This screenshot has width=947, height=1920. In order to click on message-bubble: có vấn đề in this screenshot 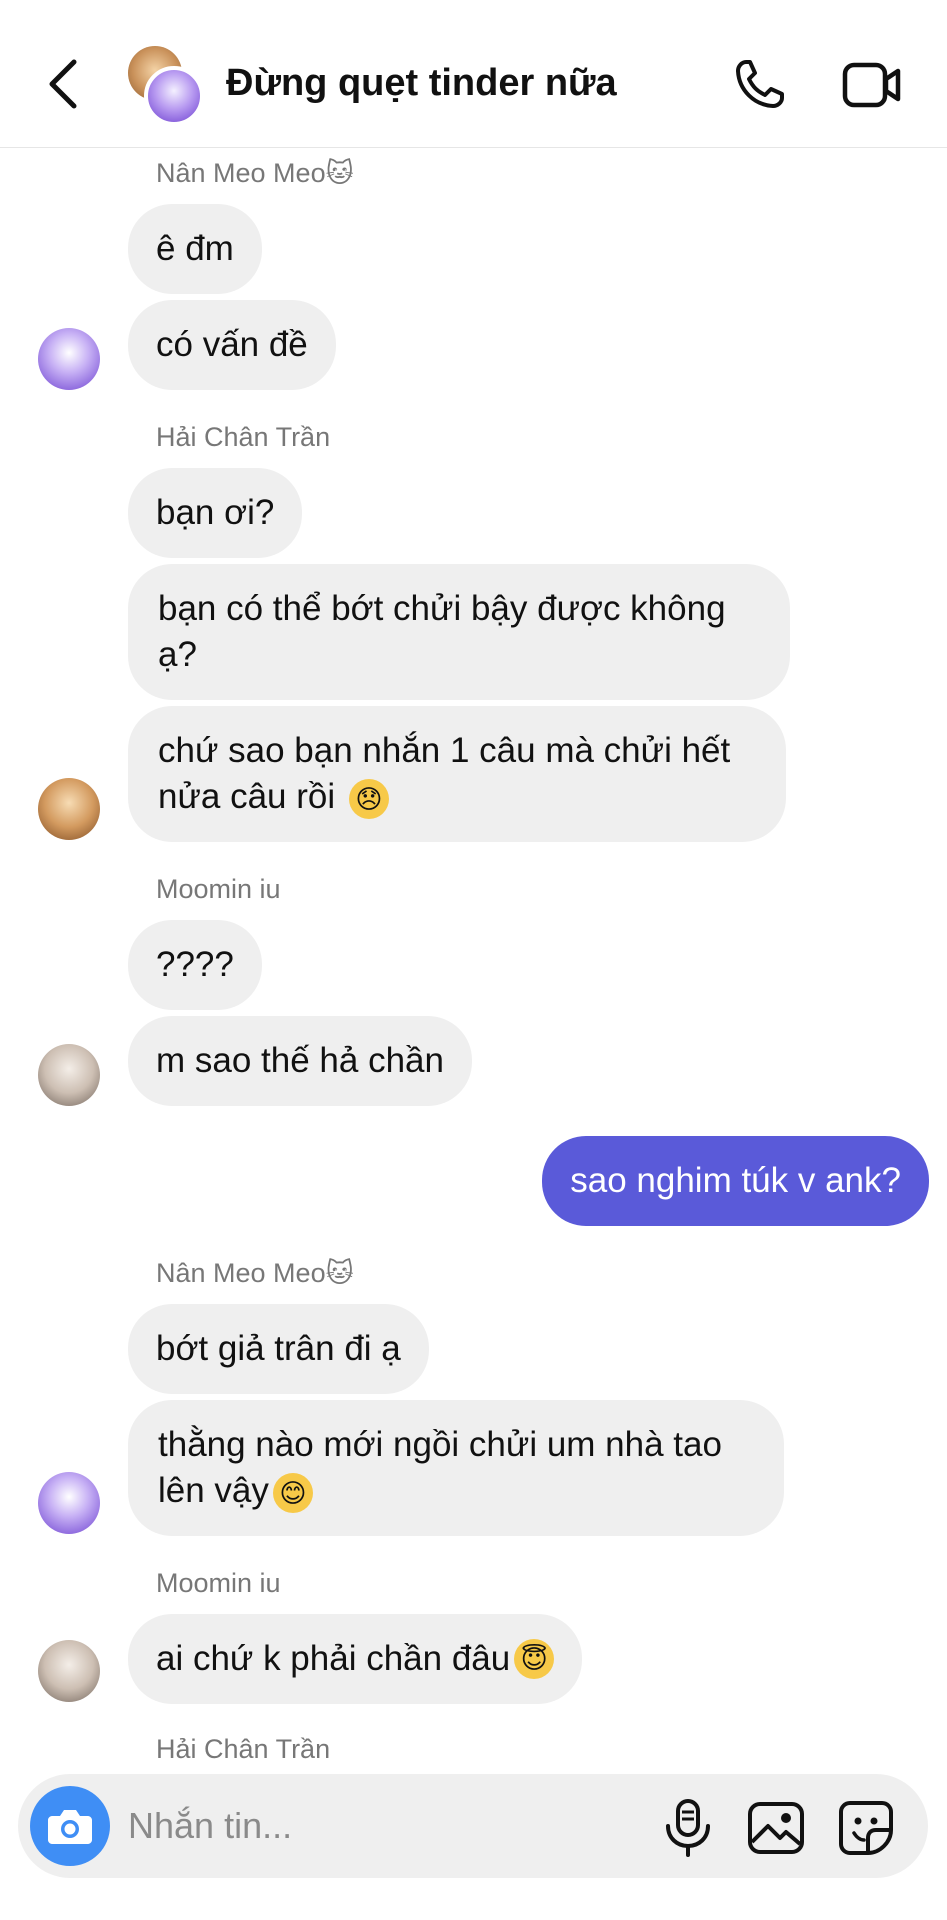, I will do `click(232, 345)`.